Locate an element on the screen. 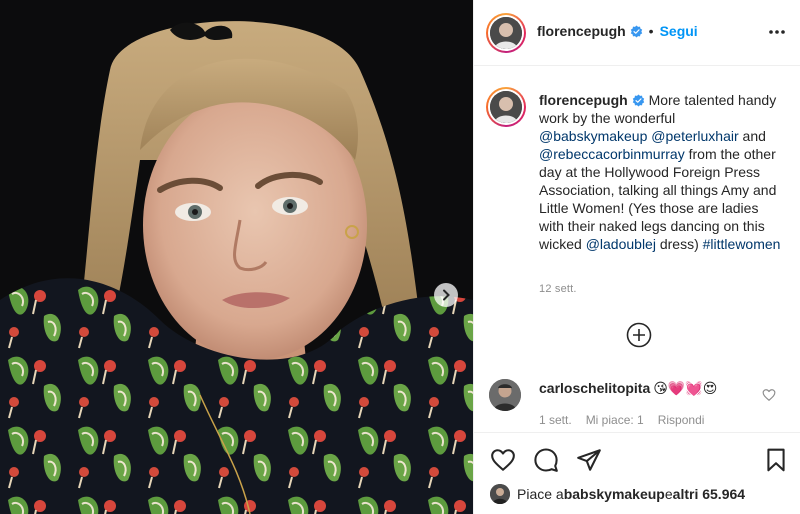 The height and width of the screenshot is (514, 800). comment-meta: 1 sett. Mi piace: 1 Rispondi is located at coordinates (628, 420).